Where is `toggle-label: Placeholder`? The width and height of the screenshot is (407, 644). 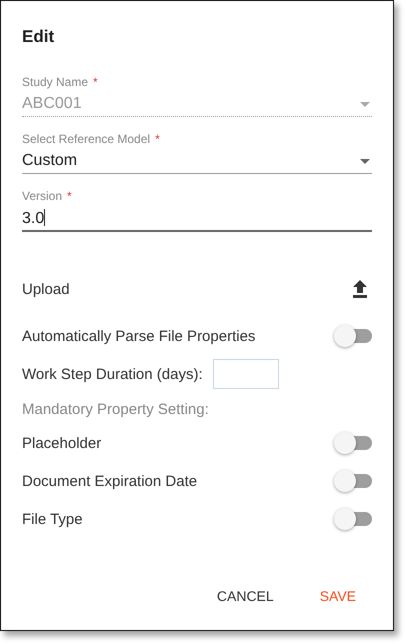
toggle-label: Placeholder is located at coordinates (62, 443).